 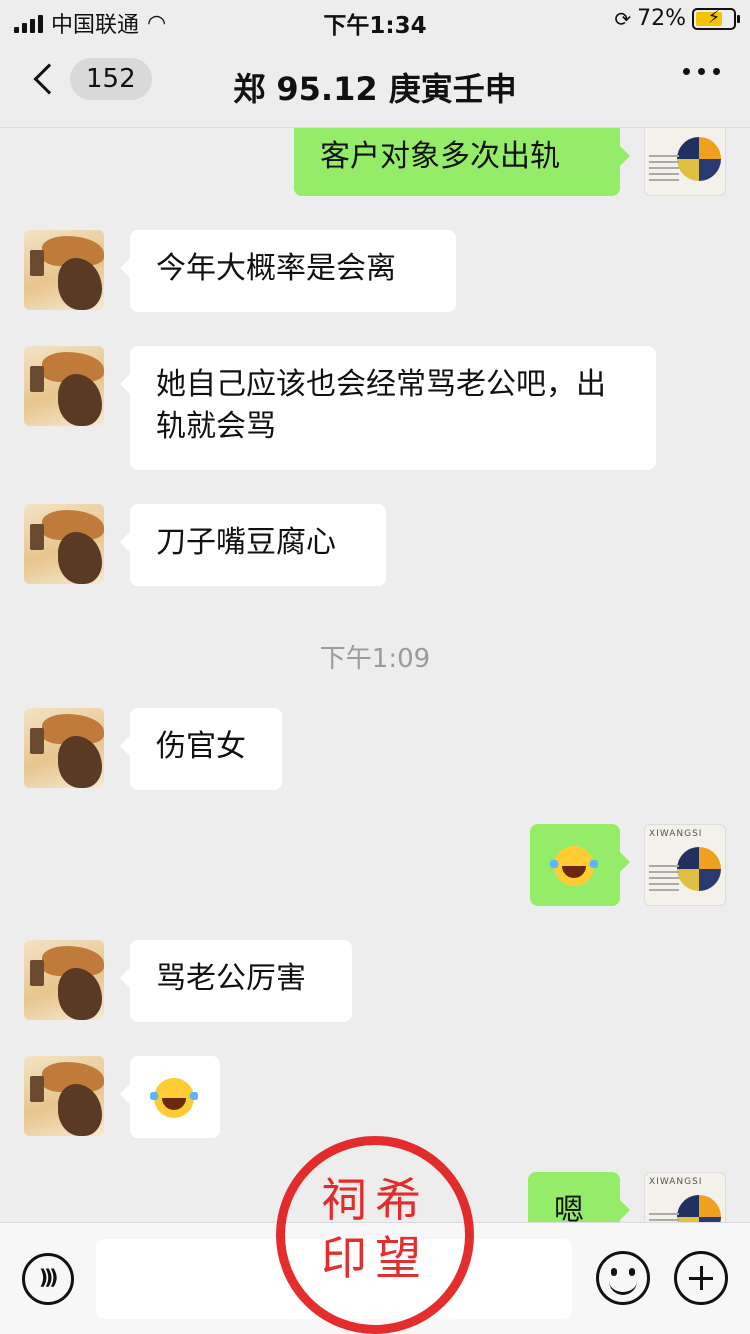 I want to click on battery-percent: 72%, so click(x=661, y=18).